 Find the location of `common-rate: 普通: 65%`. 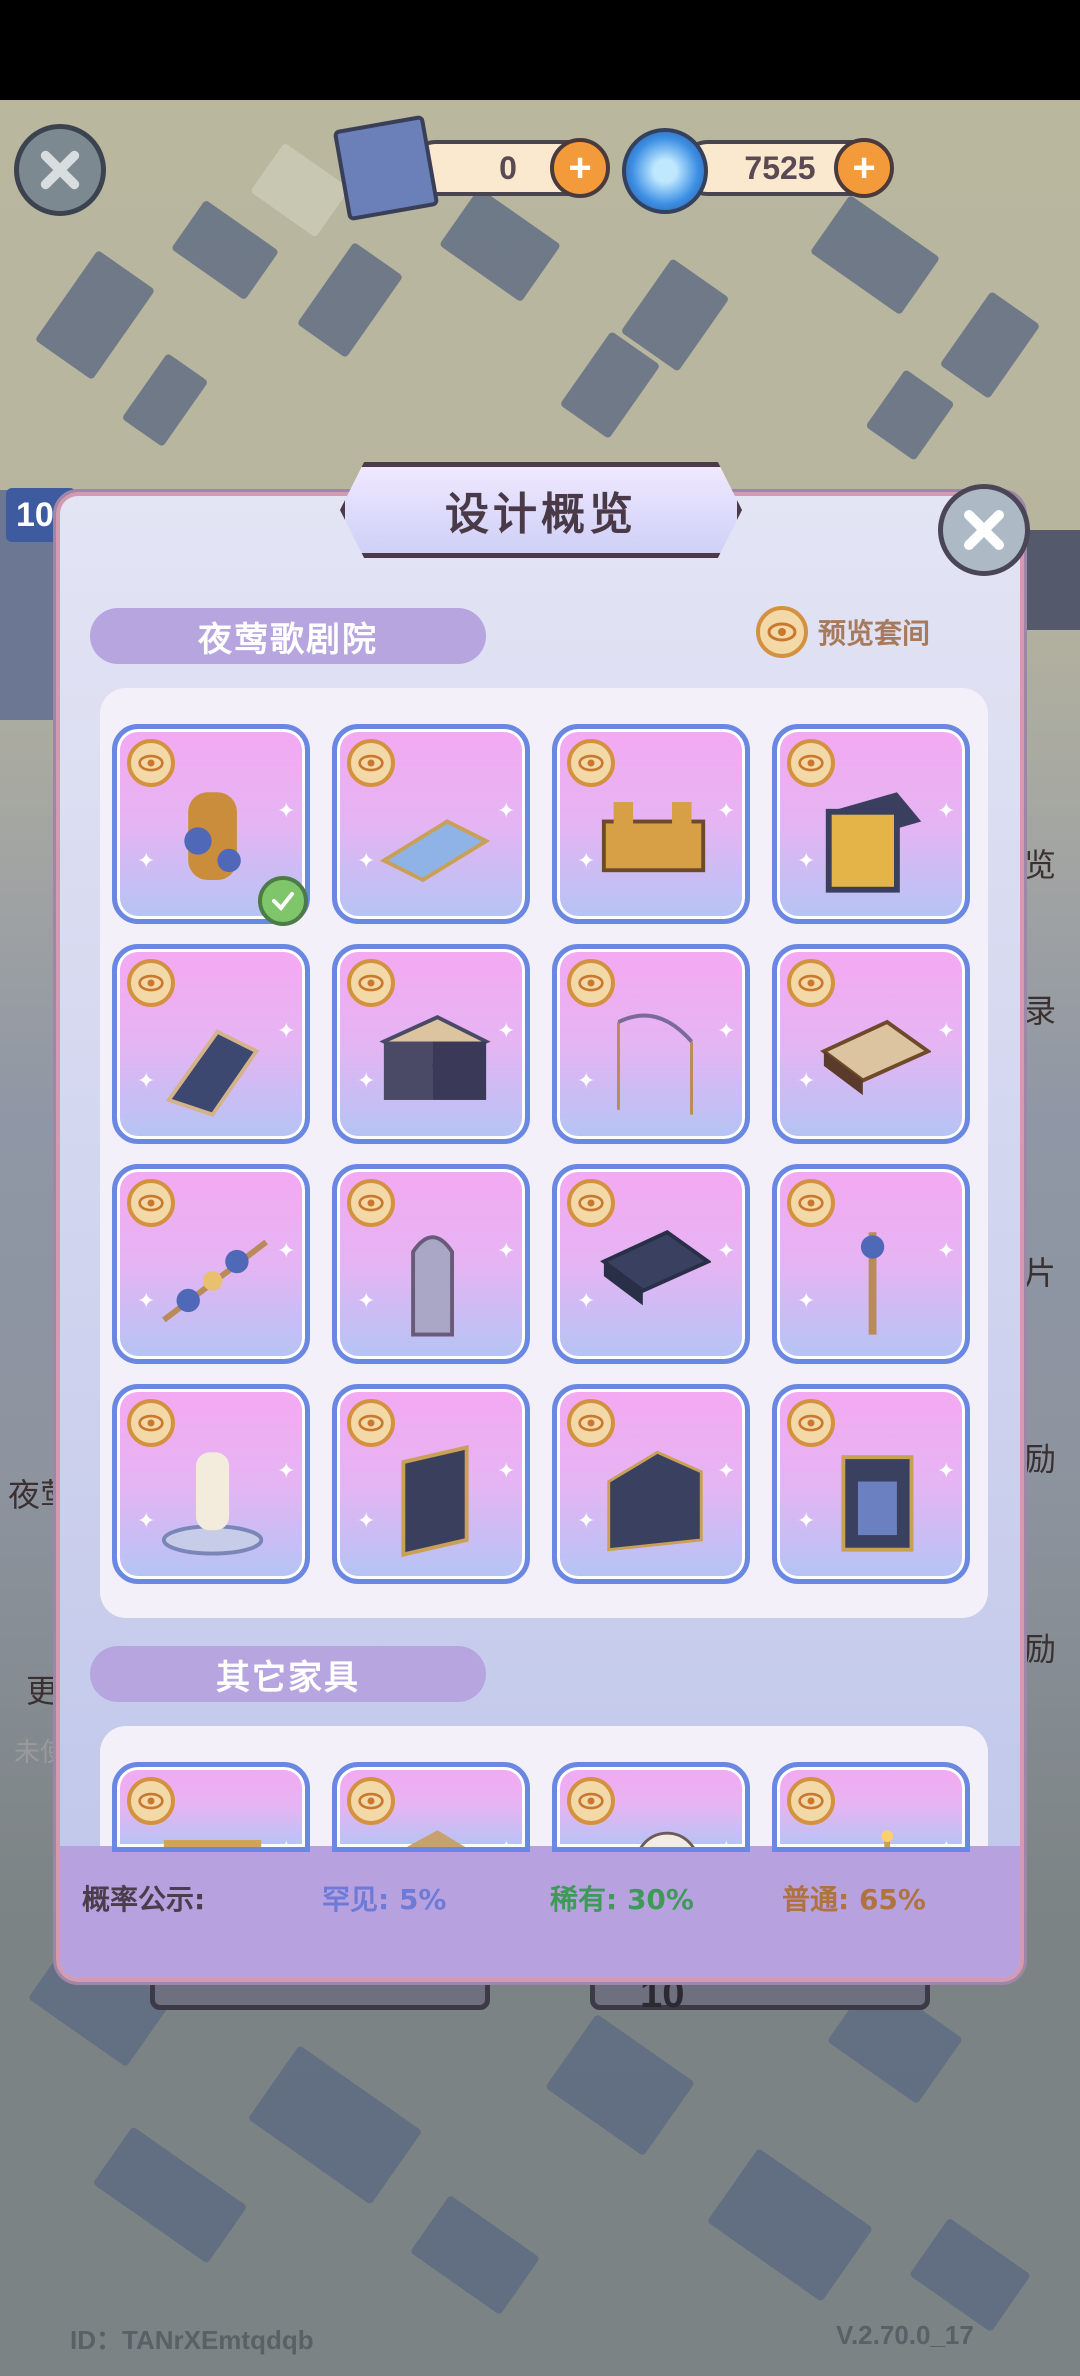

common-rate: 普通: 65% is located at coordinates (854, 1899).